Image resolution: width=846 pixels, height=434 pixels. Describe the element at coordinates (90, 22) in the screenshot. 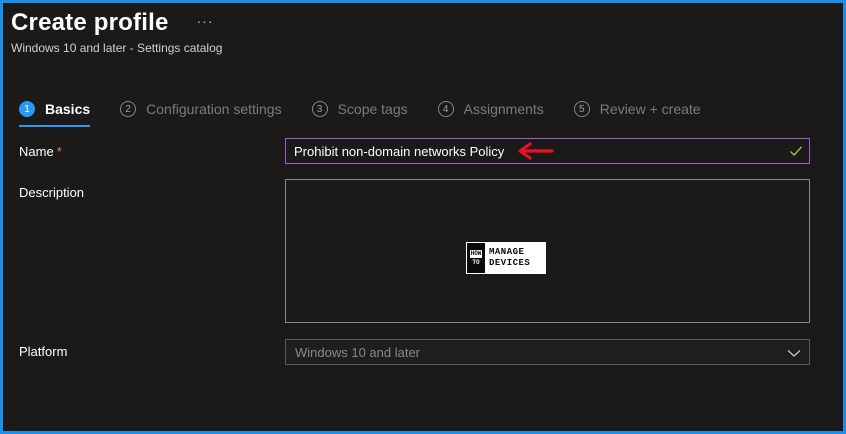

I see `page-title: Create profile` at that location.